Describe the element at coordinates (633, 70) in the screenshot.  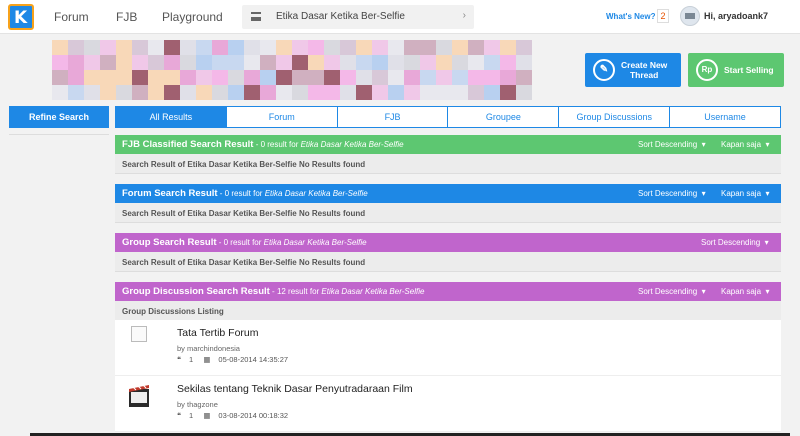
I see `create-thread-button: ✎ Create New Thread` at that location.